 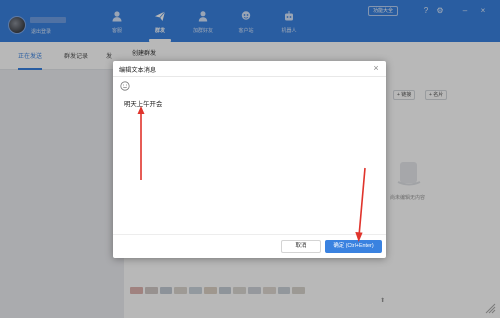 I want to click on confirm-button: 确定 (Ctrl+Enter), so click(x=353, y=246).